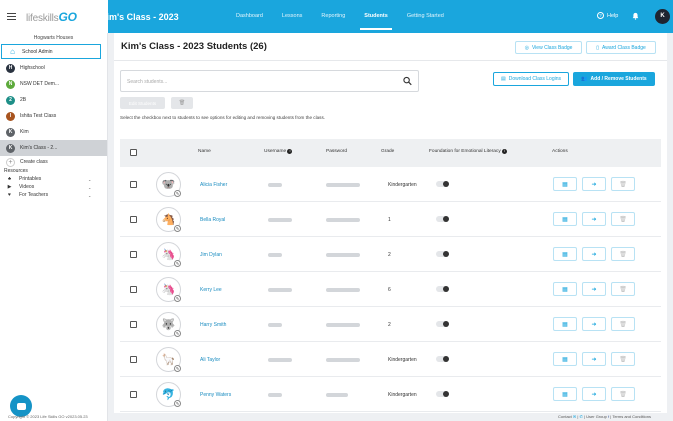 This screenshot has width=673, height=421. What do you see at coordinates (51, 51) in the screenshot?
I see `sidebar-item-school-admin: ⌂ School Admin` at bounding box center [51, 51].